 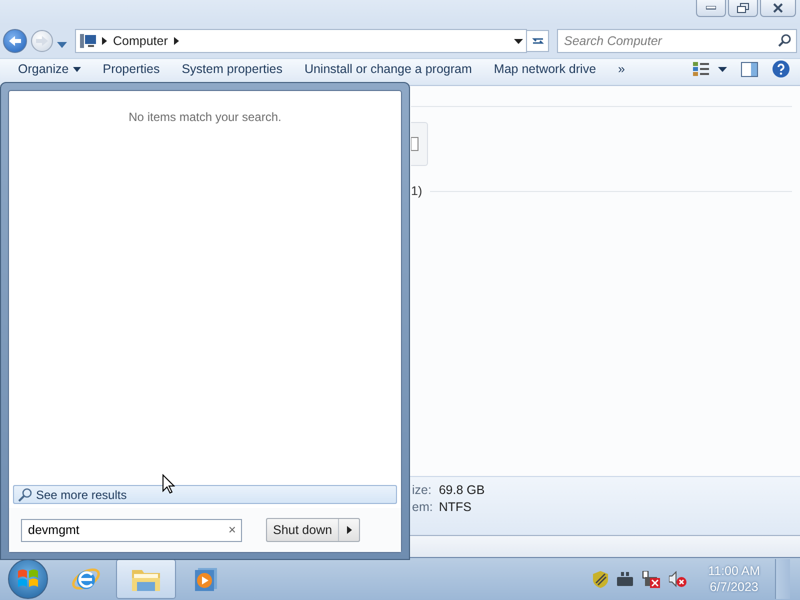 I want to click on dropdown-caret-icon, so click(x=518, y=41).